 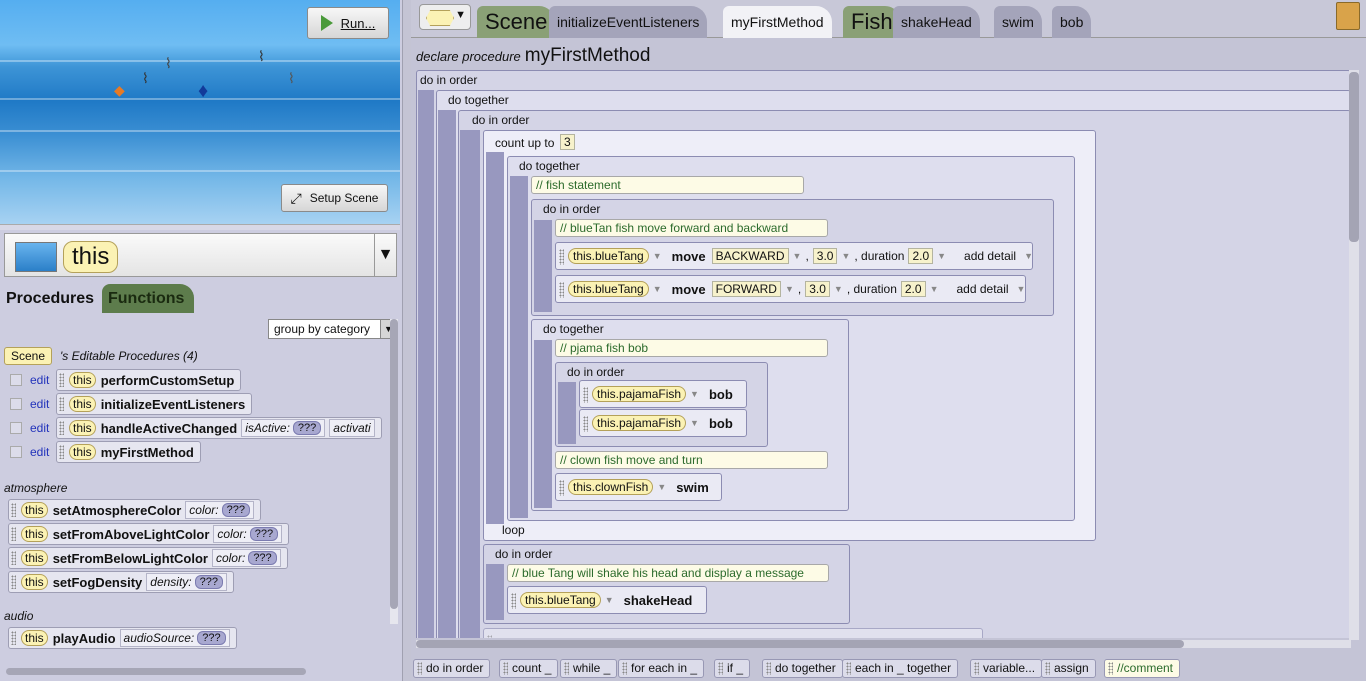 I want to click on tab-my-first-method: myFirstMethod, so click(x=777, y=22).